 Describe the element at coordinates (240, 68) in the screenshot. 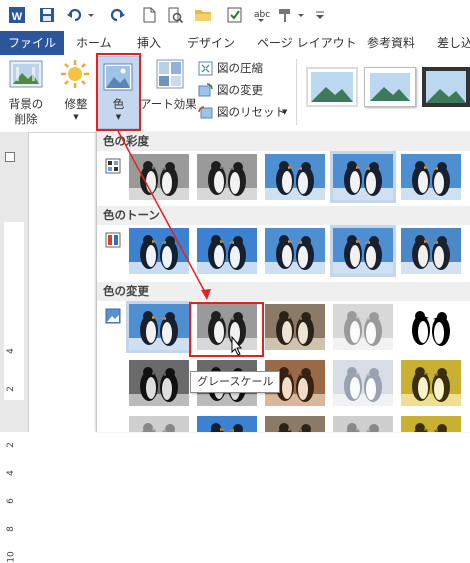

I see `compress-label: 図の圧縮` at that location.